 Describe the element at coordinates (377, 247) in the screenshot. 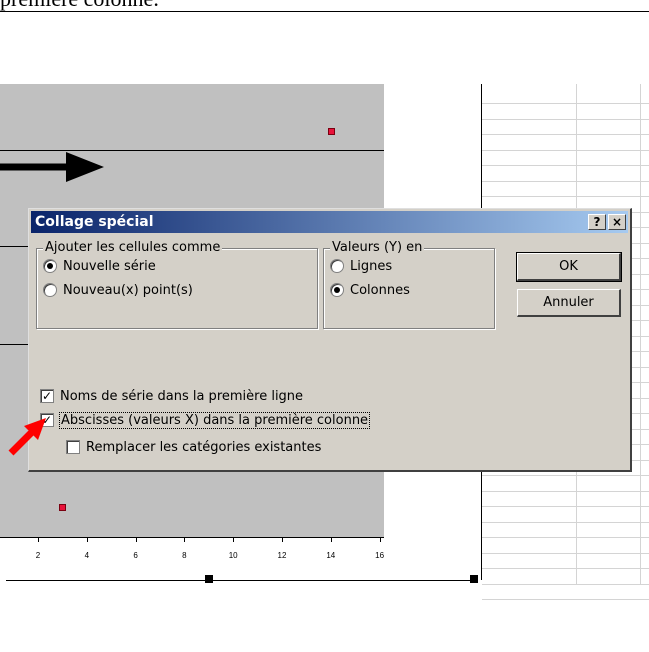

I see `group-values-title: Valeurs (Y) en` at that location.